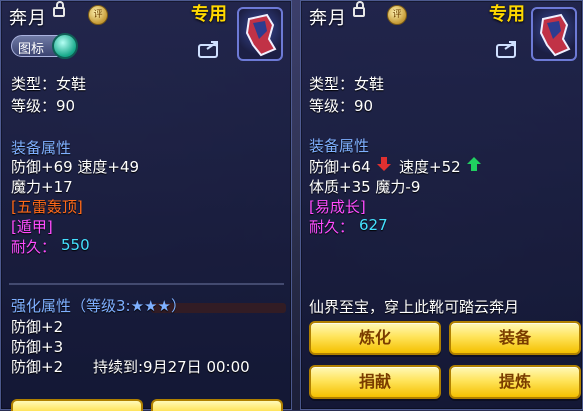  What do you see at coordinates (375, 382) in the screenshot?
I see `donate-button: 捐献` at bounding box center [375, 382].